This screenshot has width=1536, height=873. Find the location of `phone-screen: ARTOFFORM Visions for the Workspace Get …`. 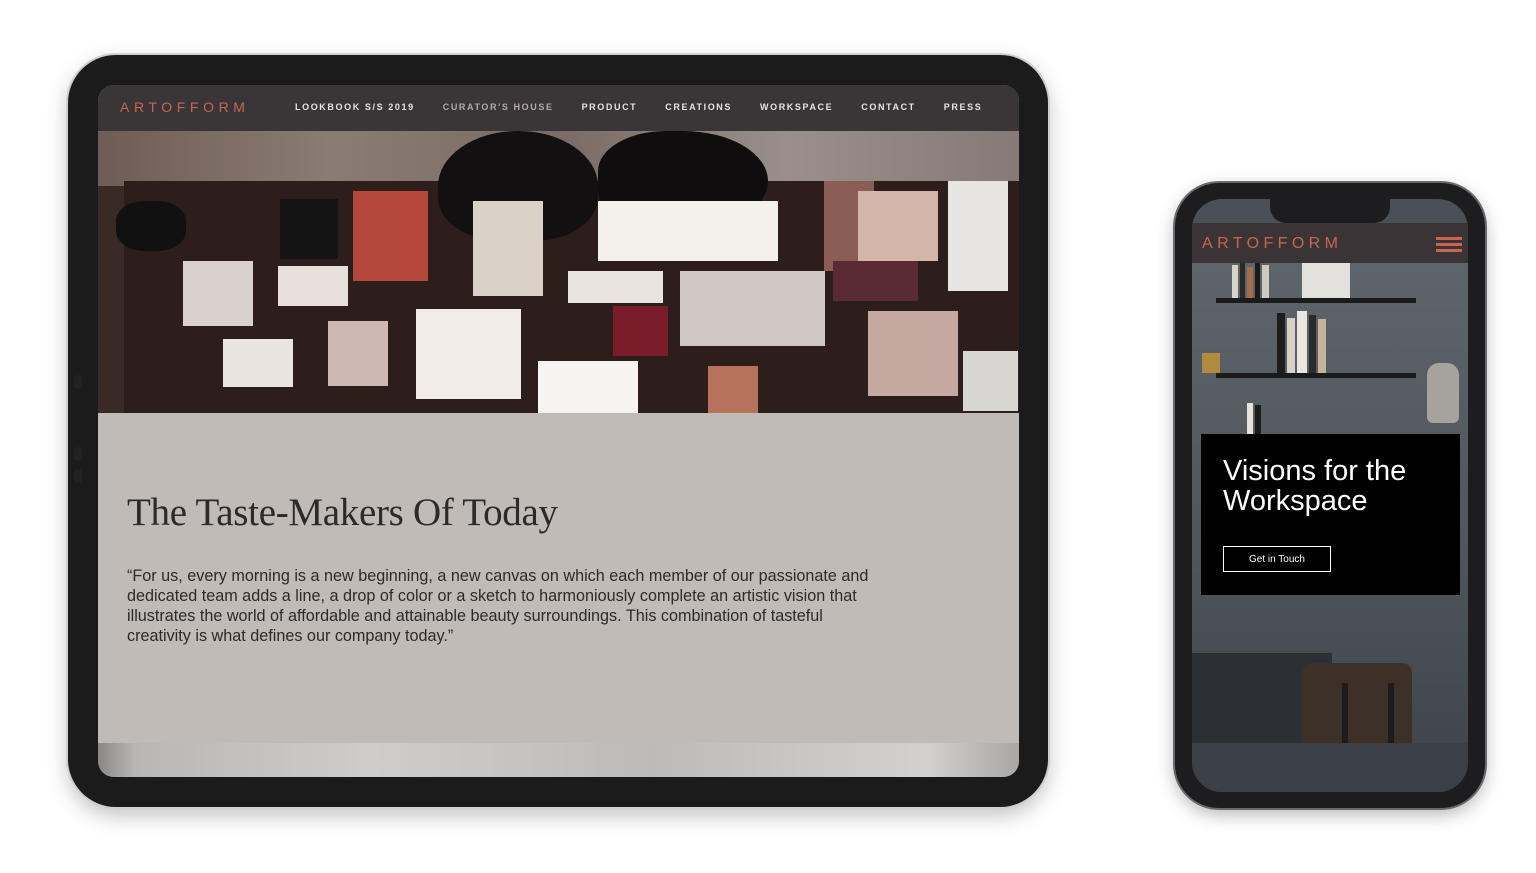

phone-screen: ARTOFFORM Visions for the Workspace Get … is located at coordinates (1330, 495).